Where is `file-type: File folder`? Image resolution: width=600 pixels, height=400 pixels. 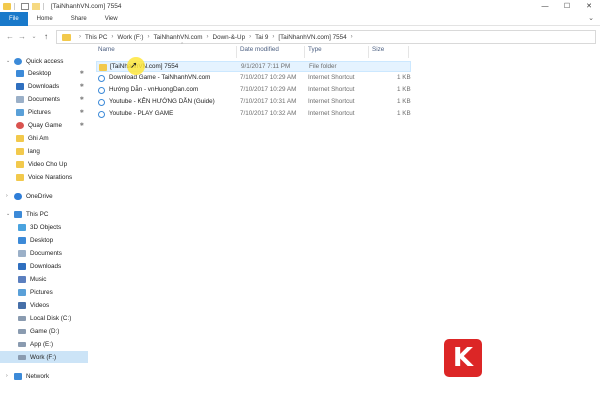 file-type: File folder is located at coordinates (323, 66).